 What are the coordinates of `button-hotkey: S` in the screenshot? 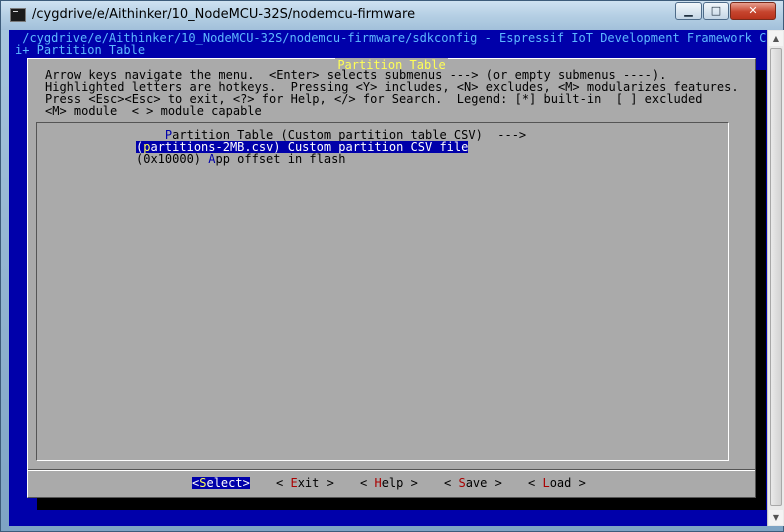 It's located at (462, 483).